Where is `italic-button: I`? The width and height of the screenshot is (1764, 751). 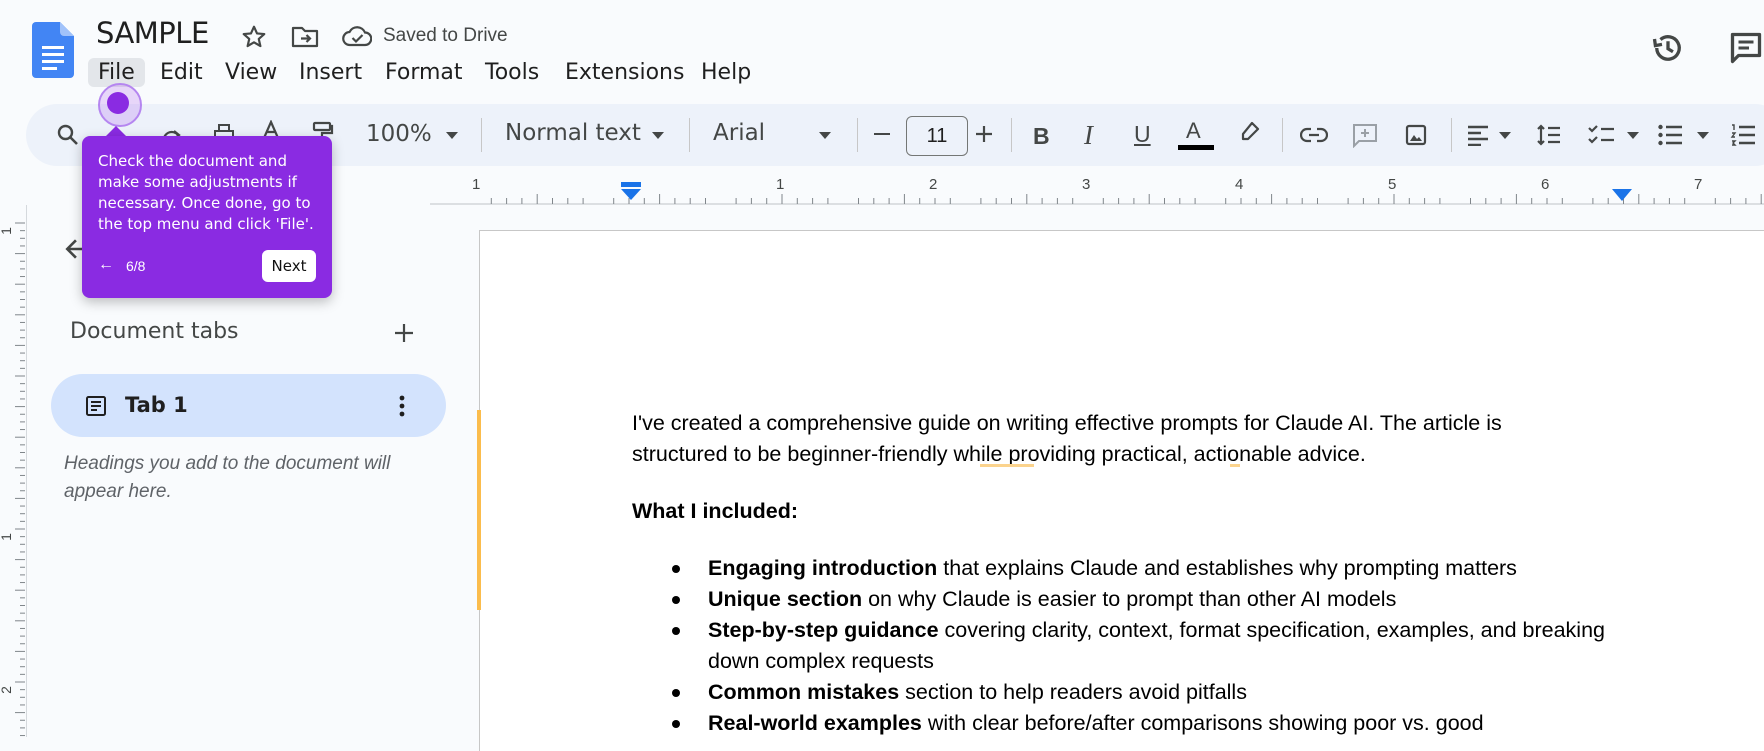
italic-button: I is located at coordinates (1088, 135).